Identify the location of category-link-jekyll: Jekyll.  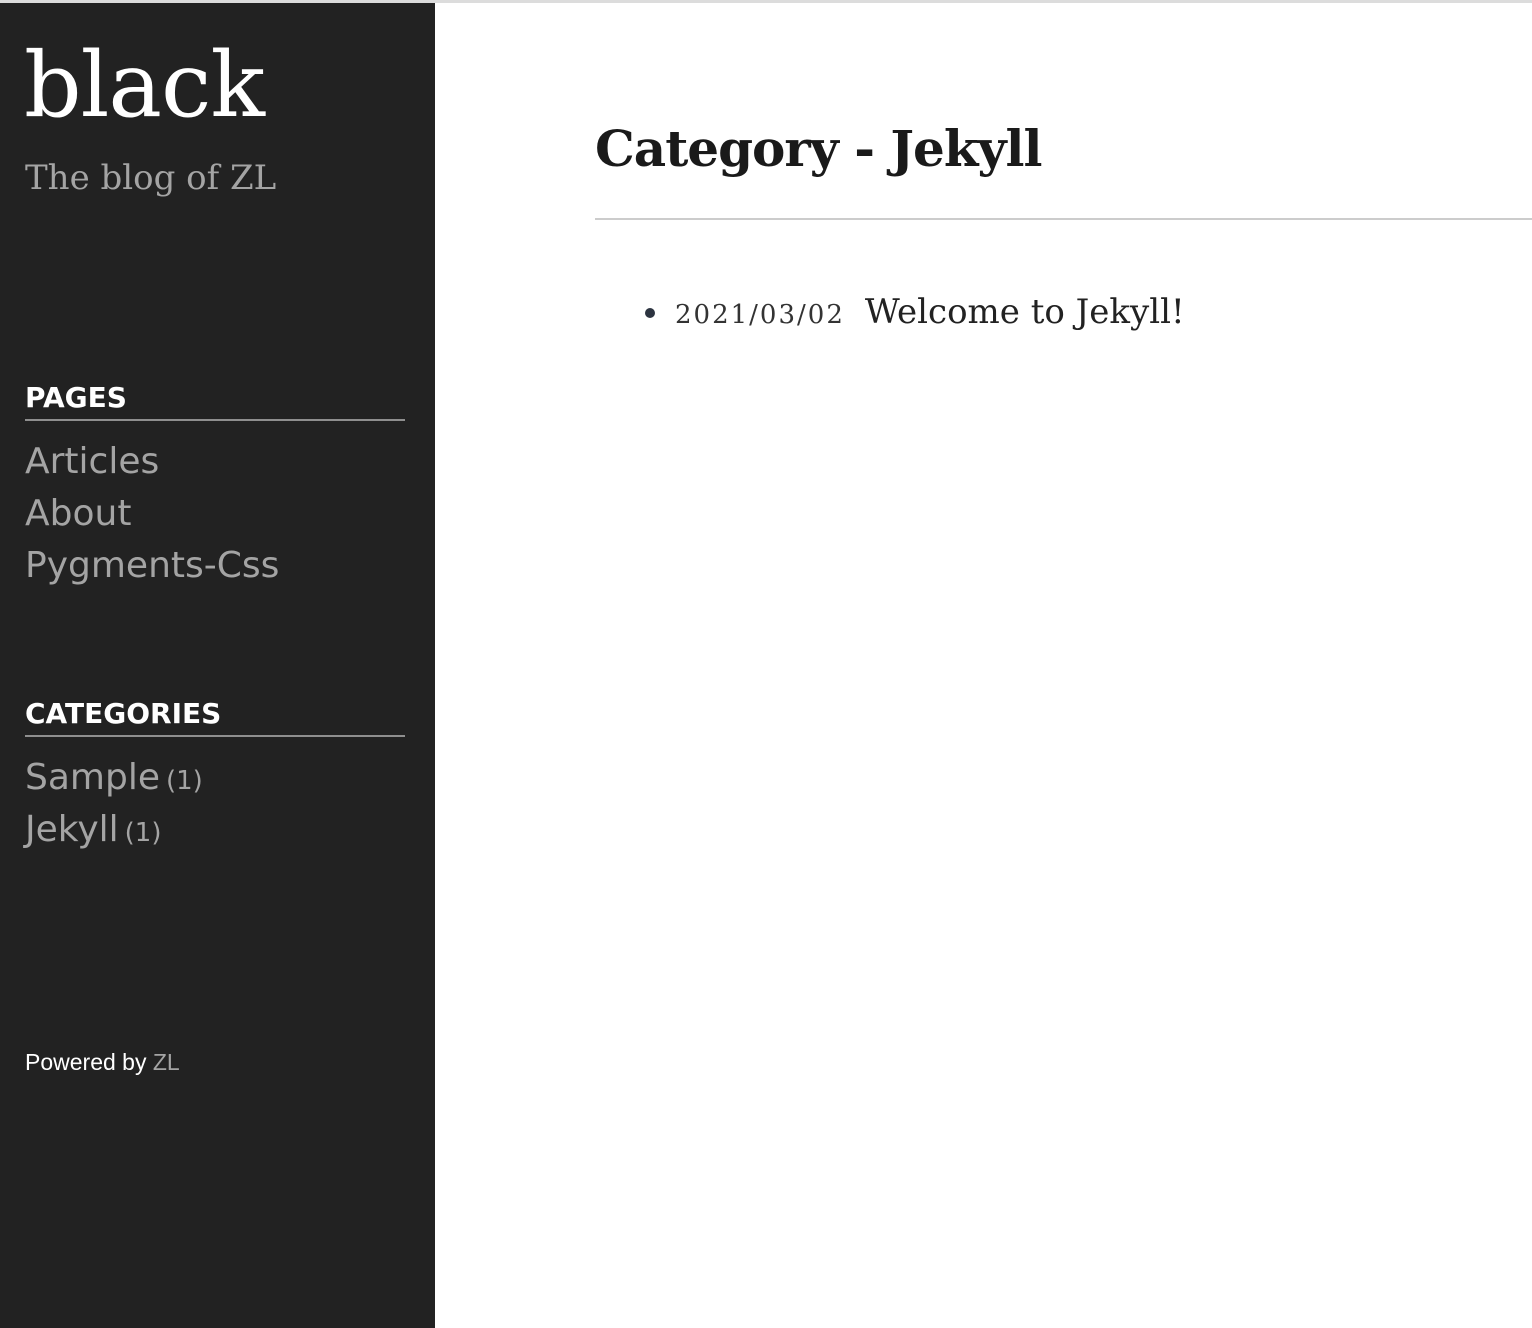
(72, 829).